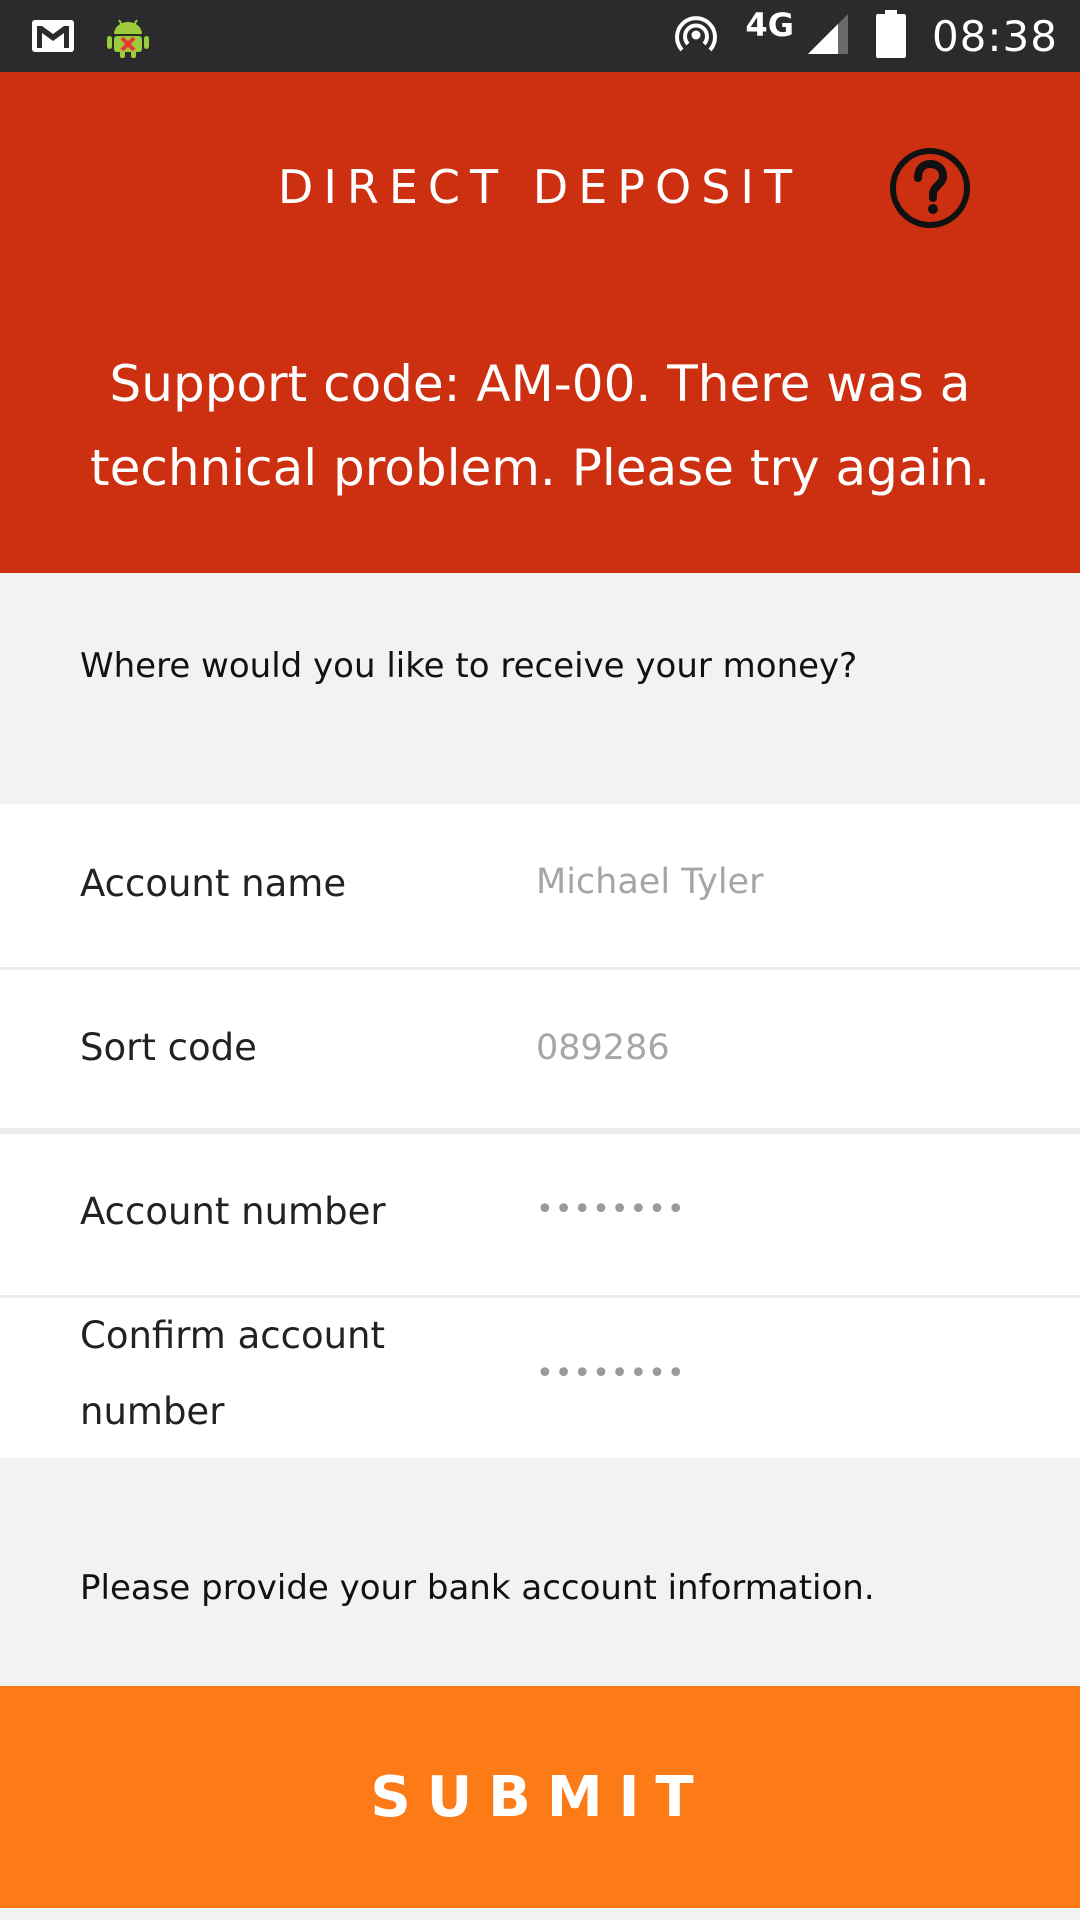 This screenshot has width=1080, height=1920. What do you see at coordinates (776, 1048) in the screenshot?
I see `sort-code-input` at bounding box center [776, 1048].